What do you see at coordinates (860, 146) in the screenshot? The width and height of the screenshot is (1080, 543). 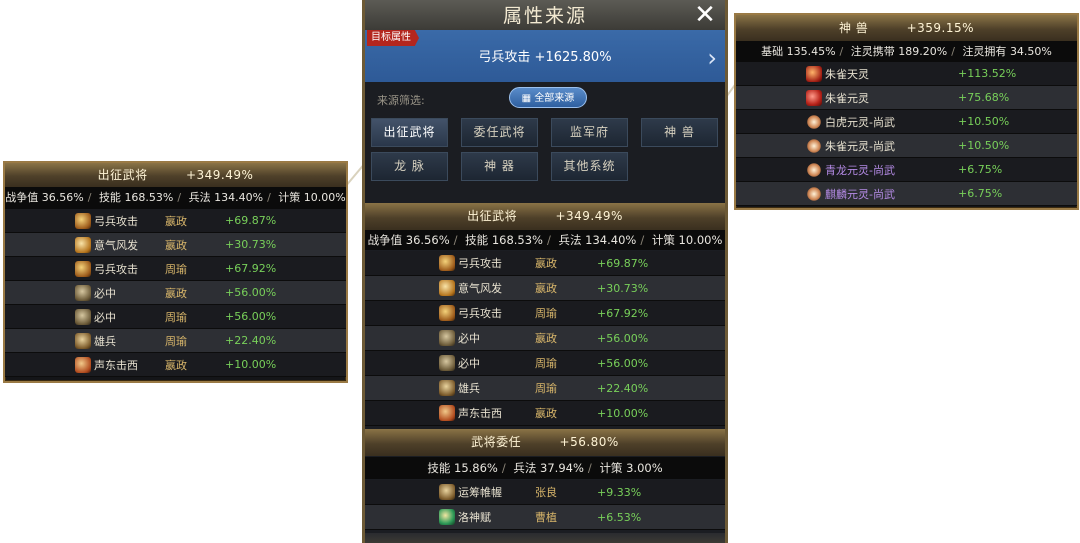 I see `source-name: 朱雀元灵-尚武` at bounding box center [860, 146].